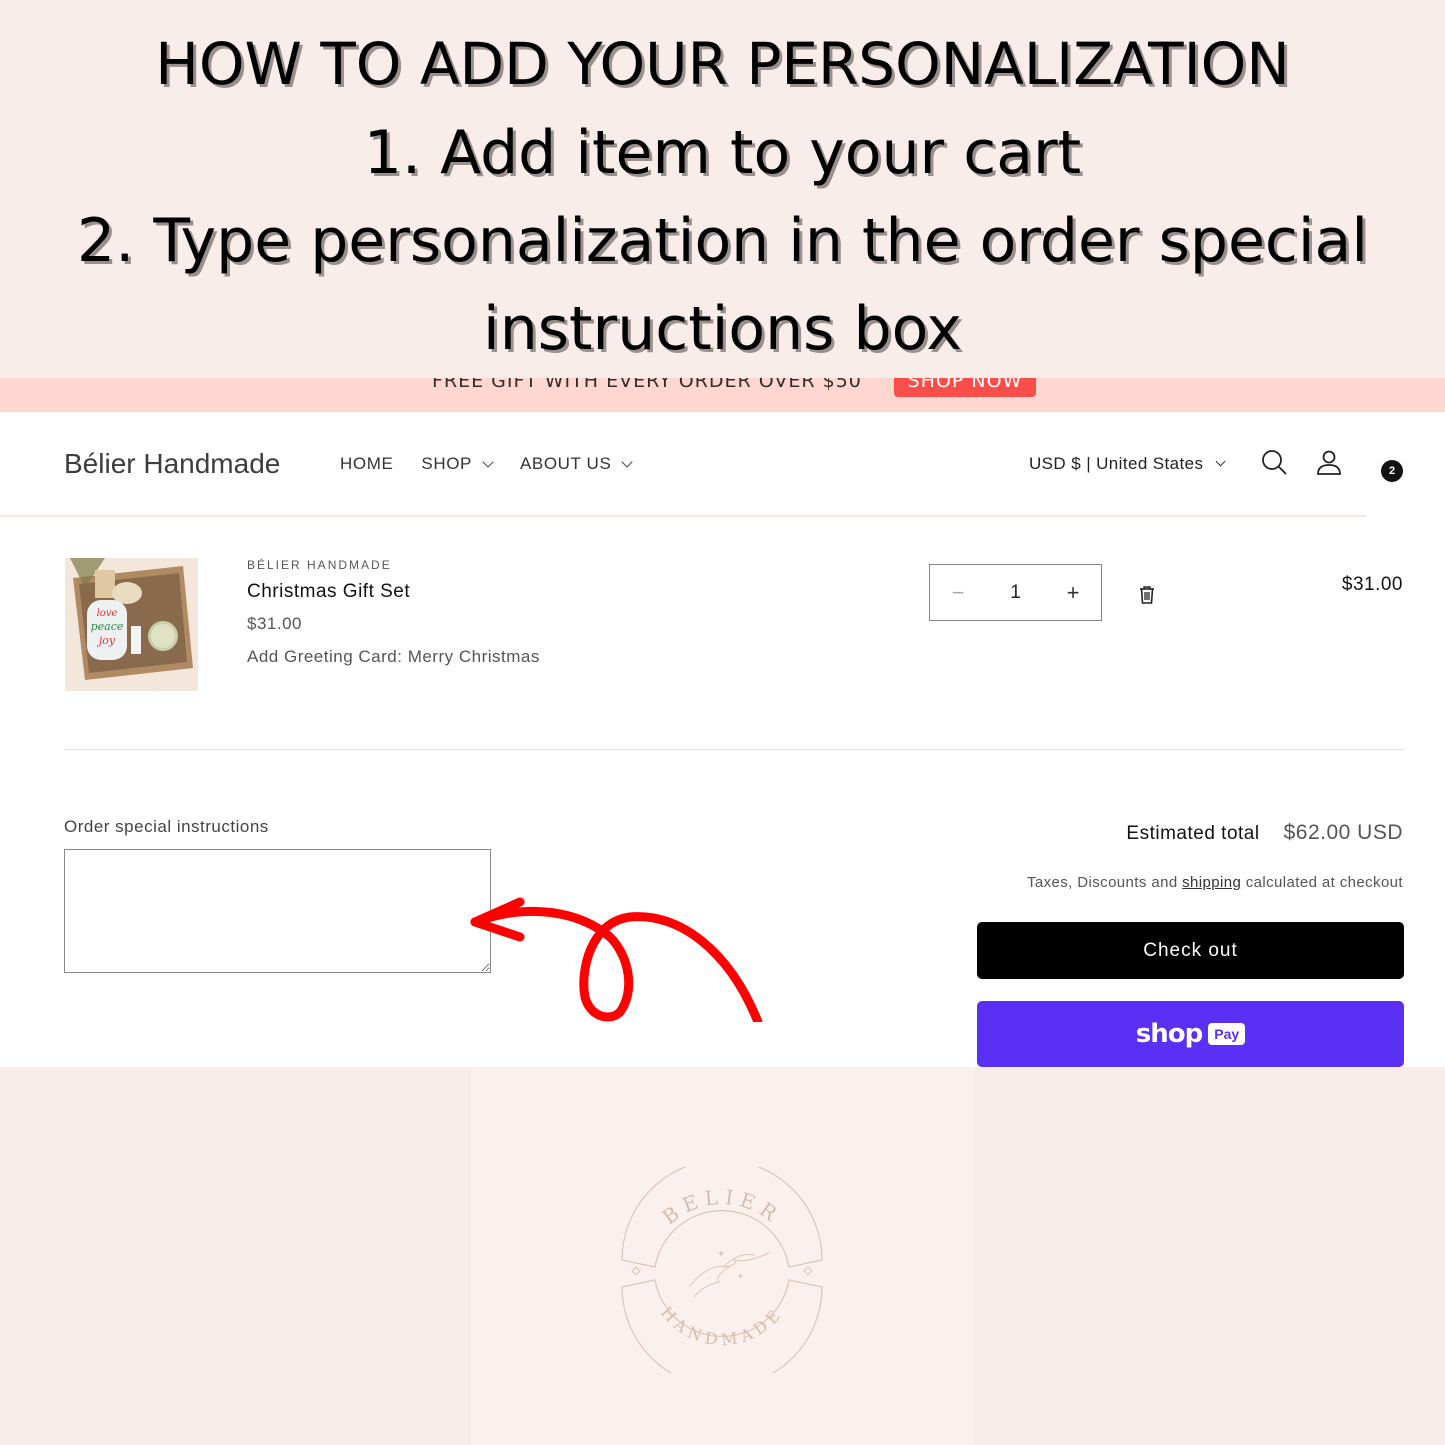 Image resolution: width=1445 pixels, height=1445 pixels. I want to click on product-price: $31.00, so click(274, 623).